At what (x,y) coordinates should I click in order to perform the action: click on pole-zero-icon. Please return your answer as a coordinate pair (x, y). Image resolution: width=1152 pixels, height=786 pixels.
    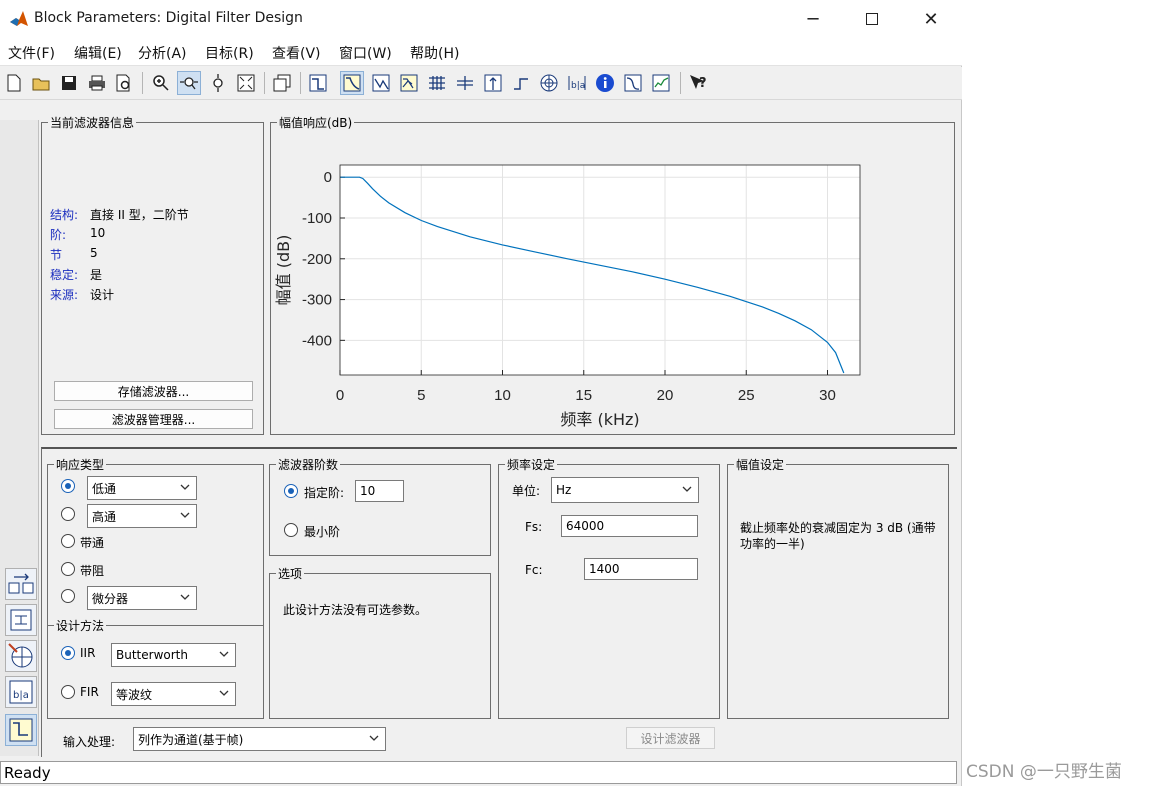
    Looking at the image, I should click on (549, 83).